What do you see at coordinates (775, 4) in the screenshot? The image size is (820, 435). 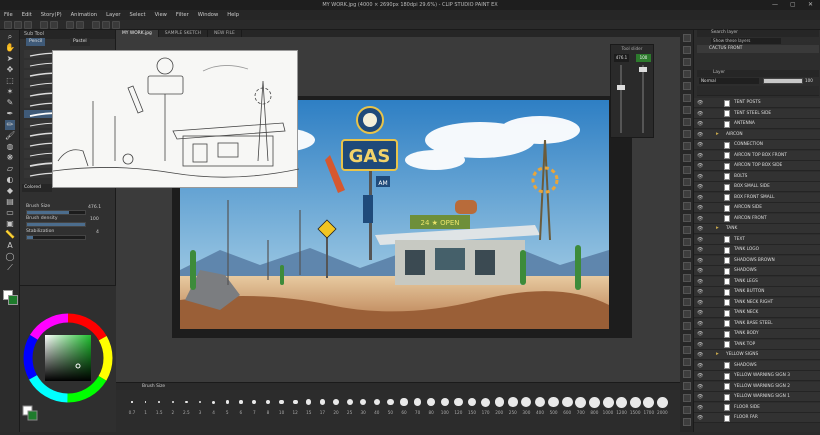 I see `minimize-button: —` at bounding box center [775, 4].